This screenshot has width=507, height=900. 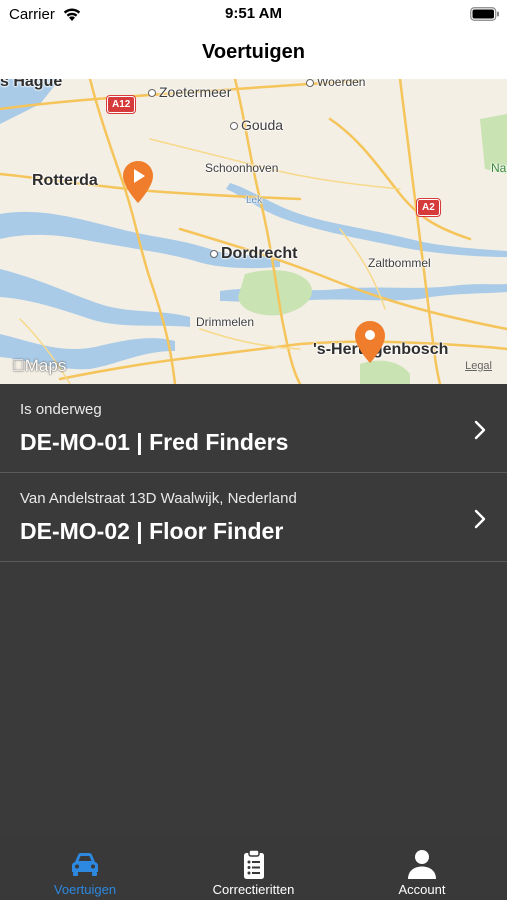 What do you see at coordinates (499, 168) in the screenshot?
I see `map-label-nap: Nap` at bounding box center [499, 168].